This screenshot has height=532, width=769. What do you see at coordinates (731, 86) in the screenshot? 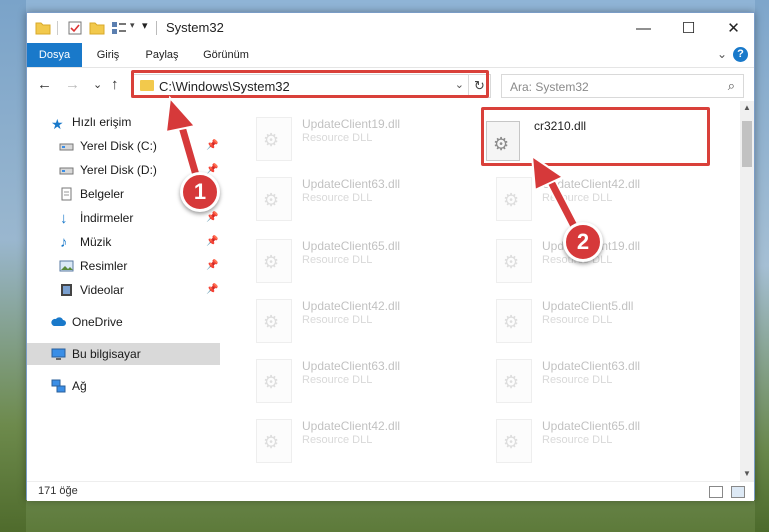
I see `search-icon: ⌕` at bounding box center [731, 86].